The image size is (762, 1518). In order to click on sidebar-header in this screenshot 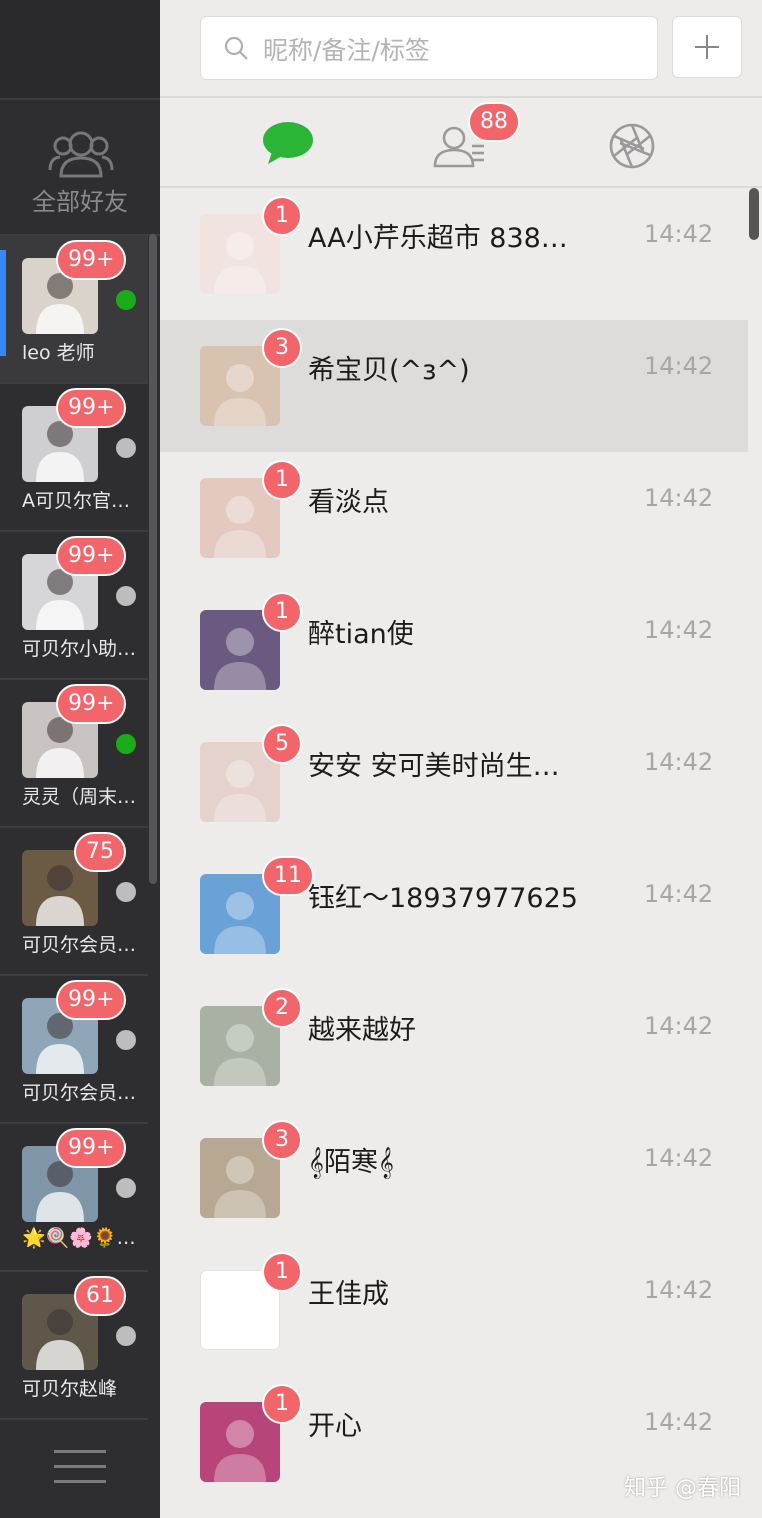, I will do `click(80, 50)`.